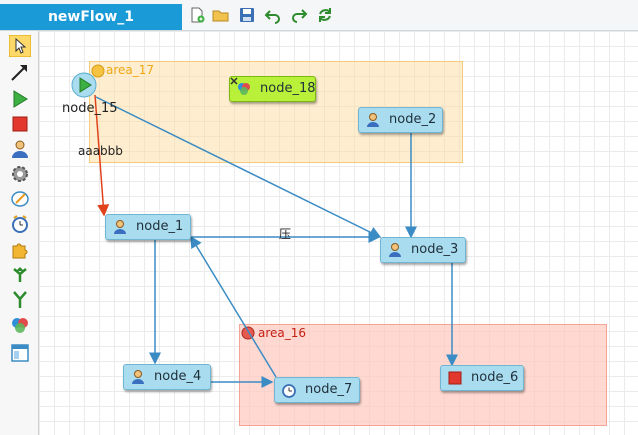 The width and height of the screenshot is (638, 435). Describe the element at coordinates (288, 88) in the screenshot. I see `node-18-label: node_18` at that location.